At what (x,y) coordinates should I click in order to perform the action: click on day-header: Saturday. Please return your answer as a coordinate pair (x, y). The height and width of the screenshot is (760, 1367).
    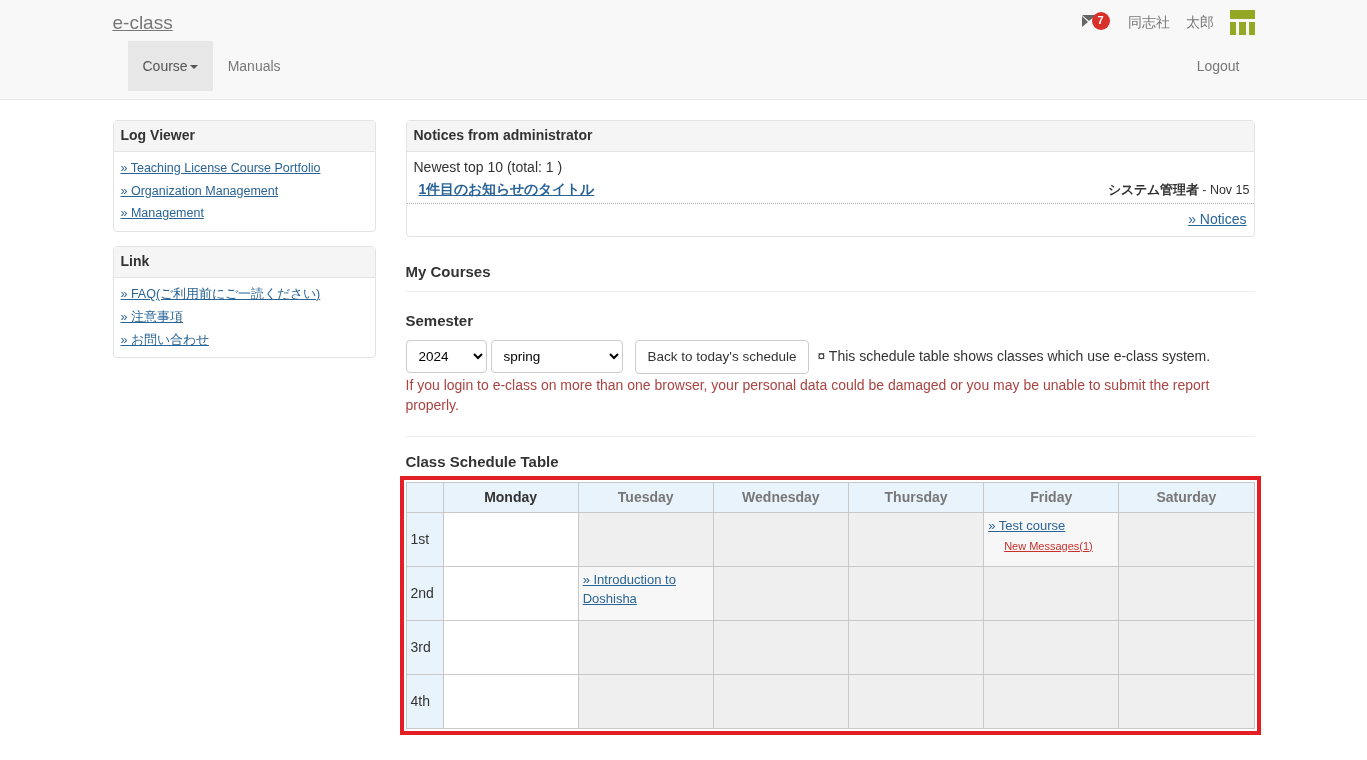
    Looking at the image, I should click on (1186, 497).